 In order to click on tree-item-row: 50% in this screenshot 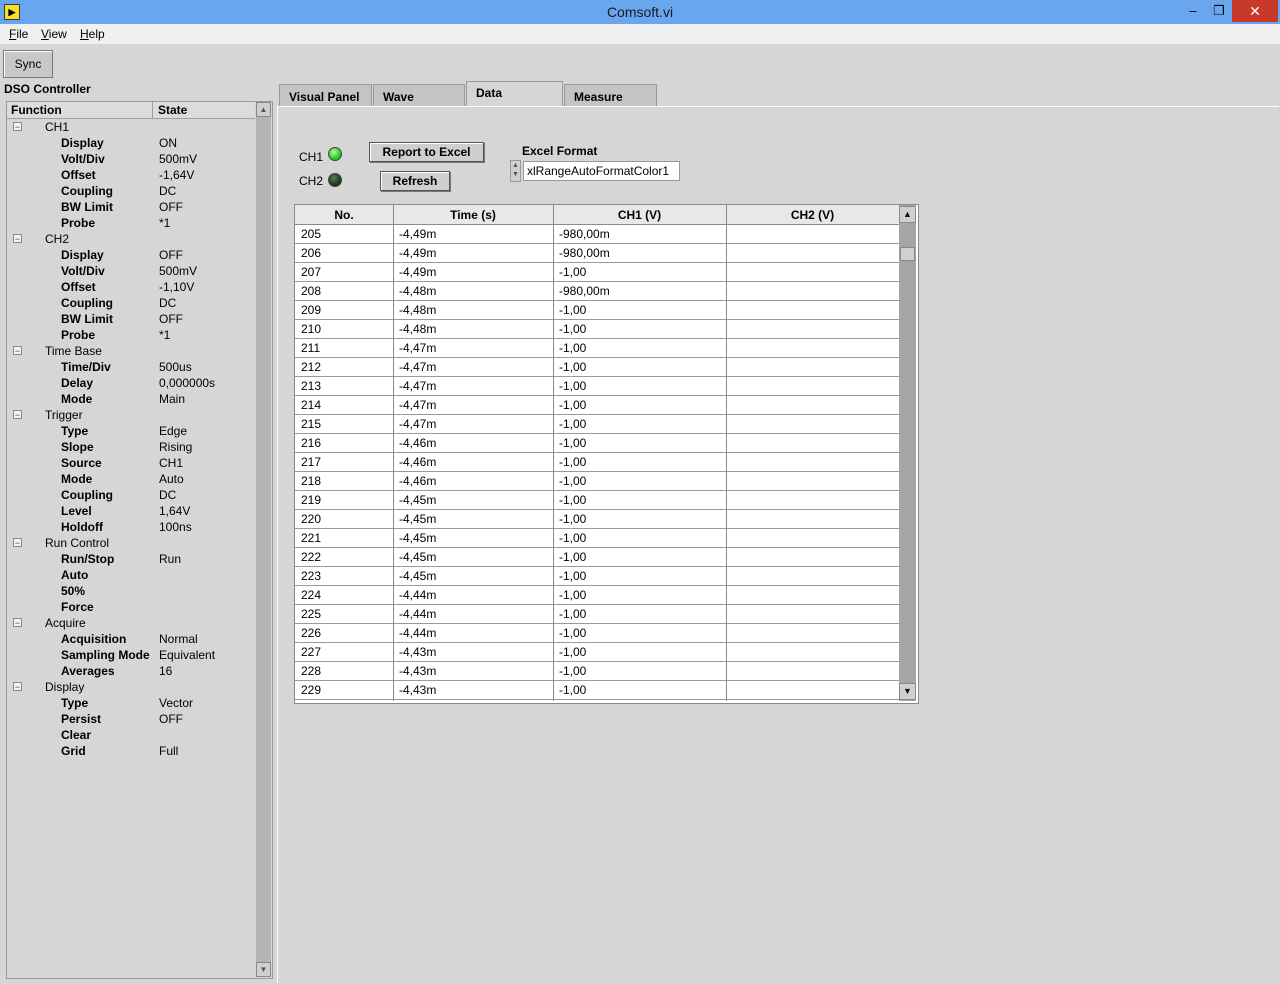, I will do `click(131, 591)`.